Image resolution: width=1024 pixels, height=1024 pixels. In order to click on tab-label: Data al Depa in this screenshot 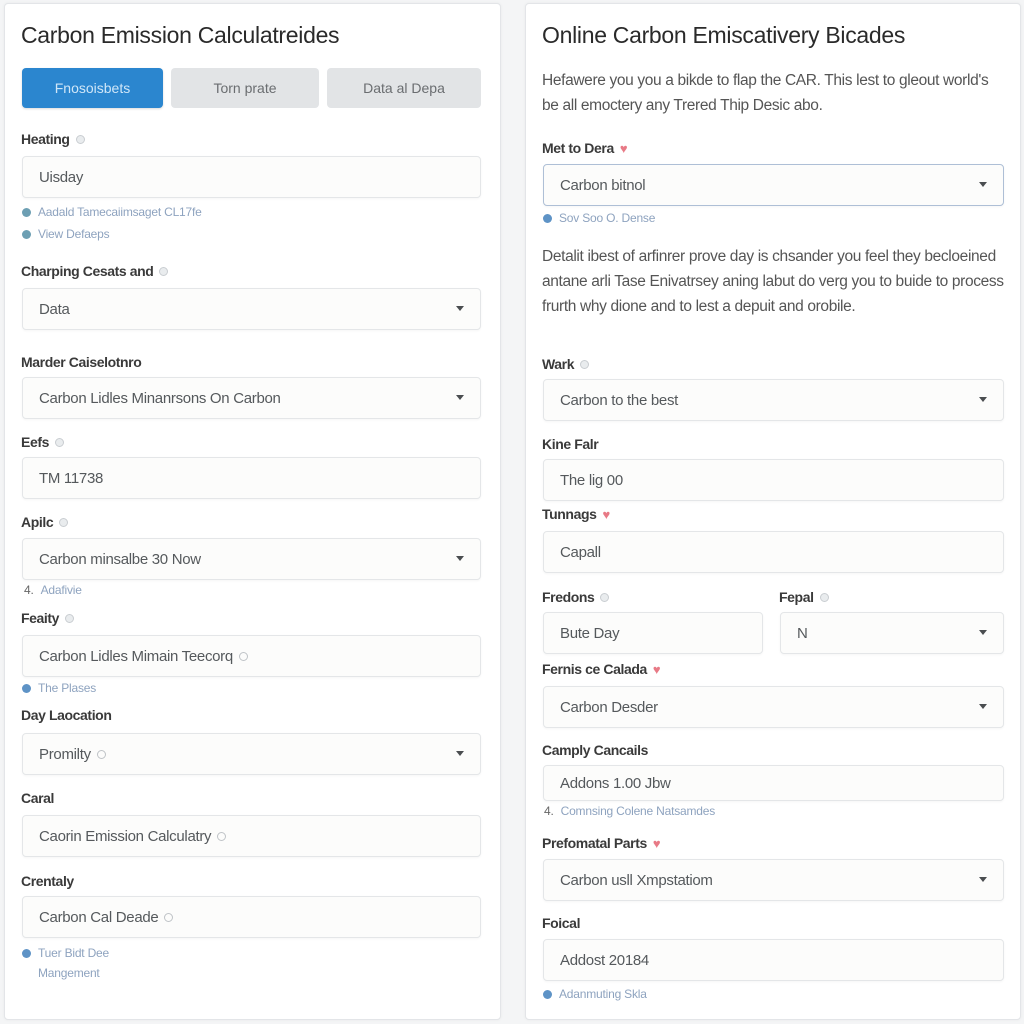, I will do `click(404, 88)`.